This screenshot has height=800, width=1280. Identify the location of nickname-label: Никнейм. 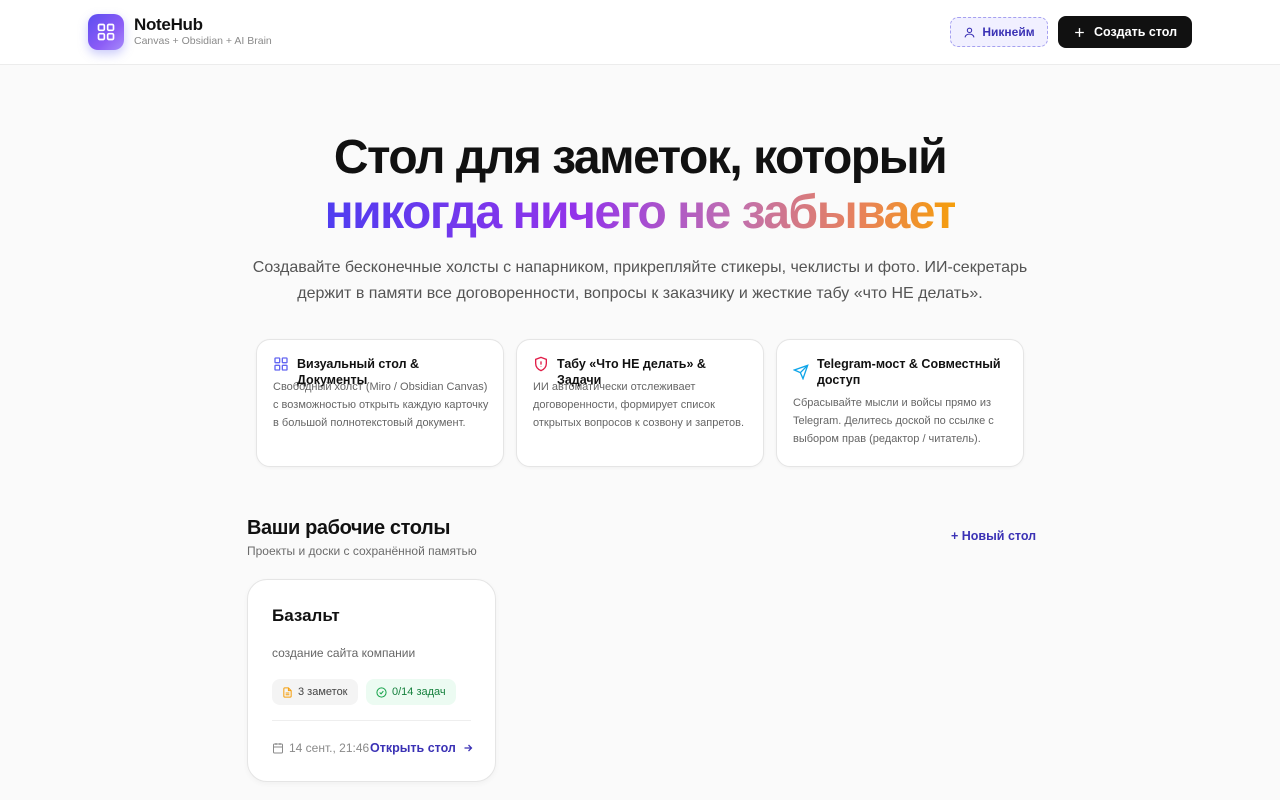
(1008, 32).